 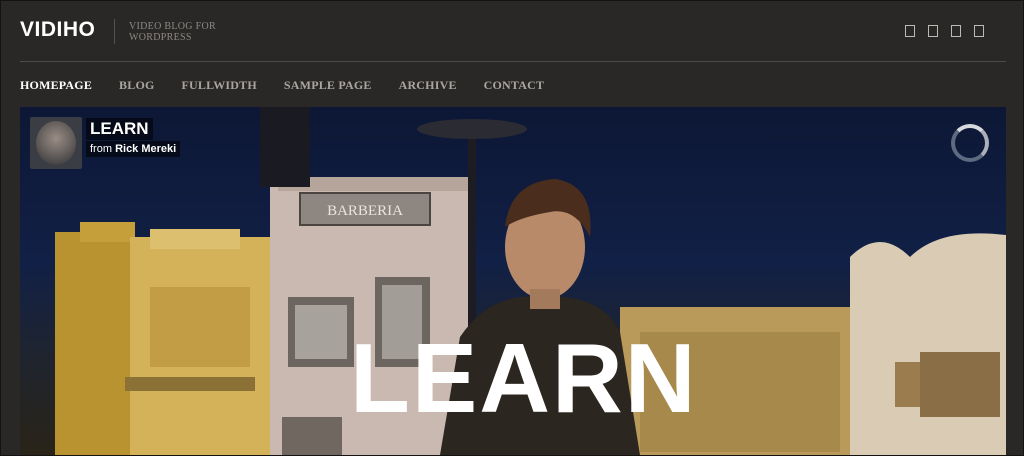 I want to click on nav-item-blog: BLOG, so click(x=136, y=85).